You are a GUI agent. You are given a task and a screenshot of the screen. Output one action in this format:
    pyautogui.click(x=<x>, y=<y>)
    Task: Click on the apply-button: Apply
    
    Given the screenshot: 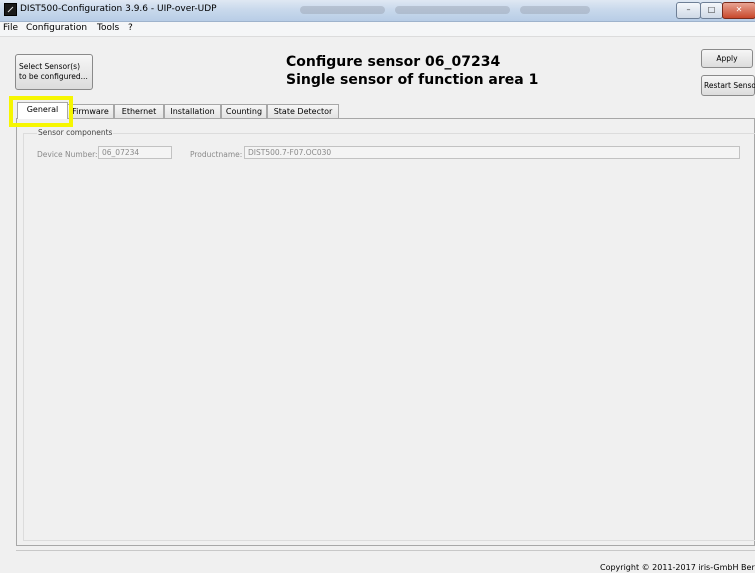 What is the action you would take?
    pyautogui.click(x=727, y=58)
    